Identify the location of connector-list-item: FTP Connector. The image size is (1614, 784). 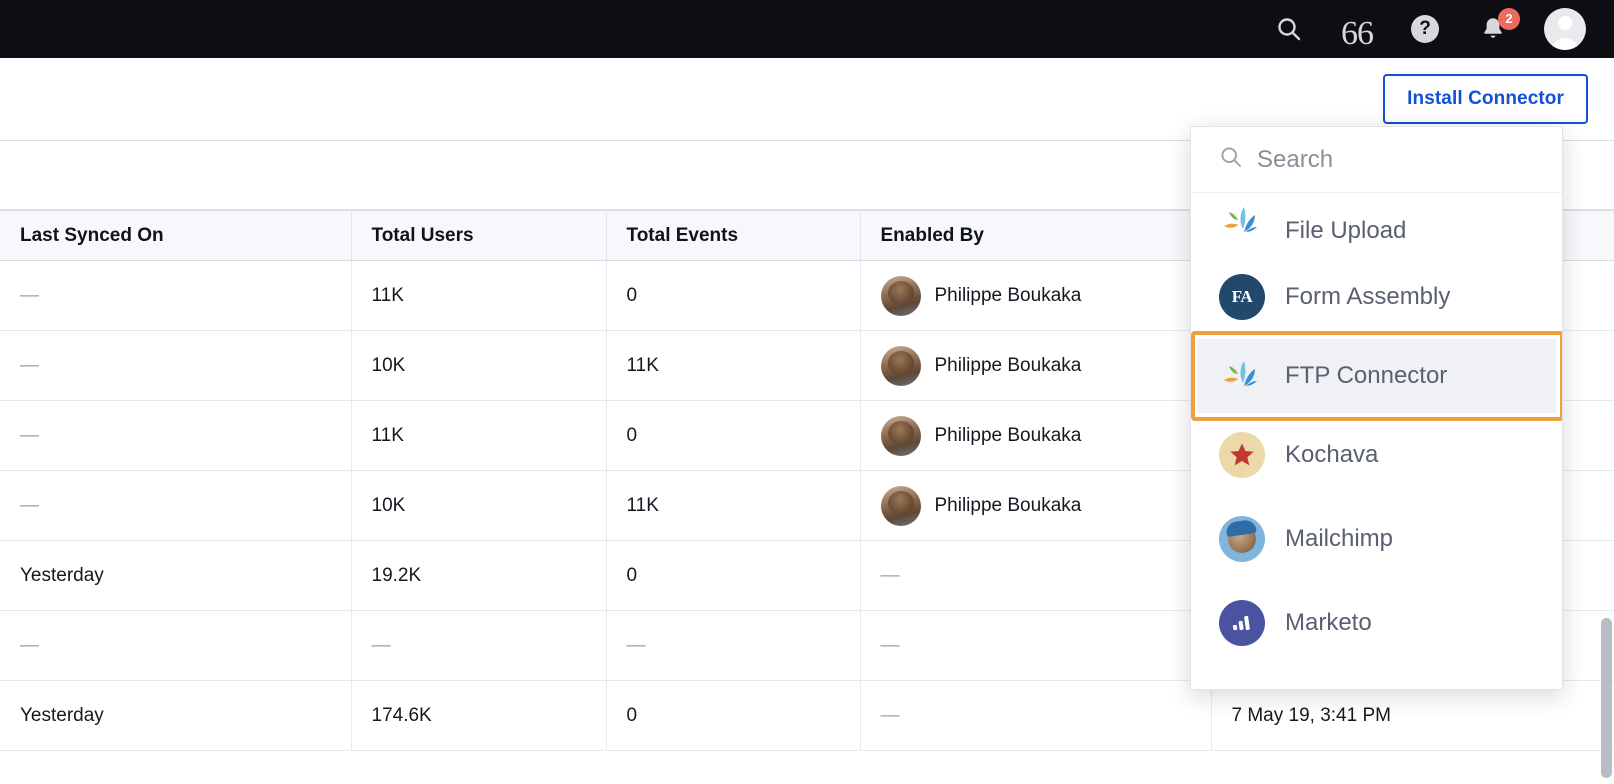
(1376, 376).